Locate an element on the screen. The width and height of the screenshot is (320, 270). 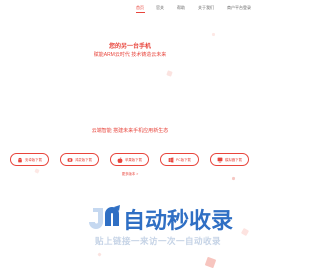
android-download-label: 安卓版下载 is located at coordinates (33, 160).